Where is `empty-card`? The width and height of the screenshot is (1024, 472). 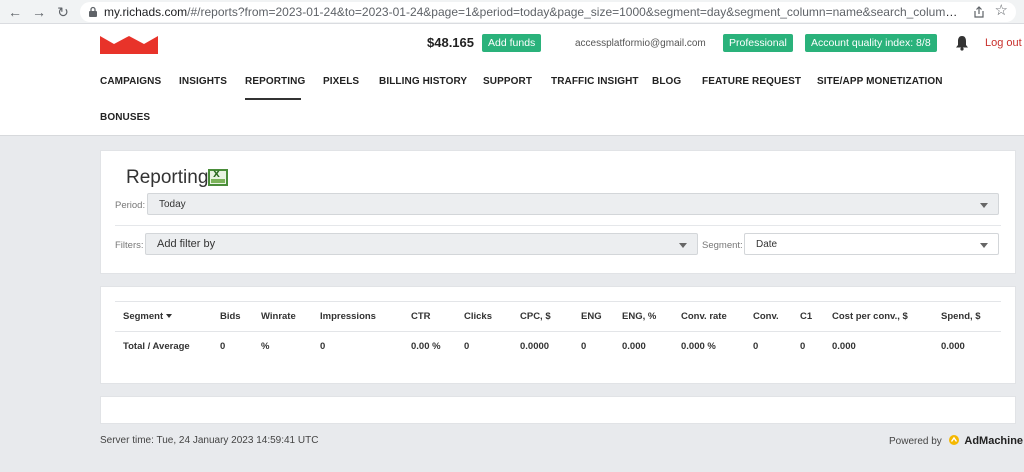 empty-card is located at coordinates (558, 410).